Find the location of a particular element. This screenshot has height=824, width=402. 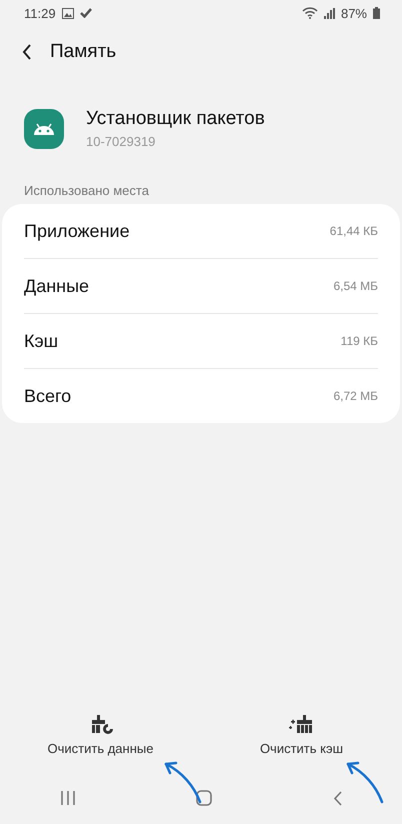

battery-percent: 87% is located at coordinates (353, 13).